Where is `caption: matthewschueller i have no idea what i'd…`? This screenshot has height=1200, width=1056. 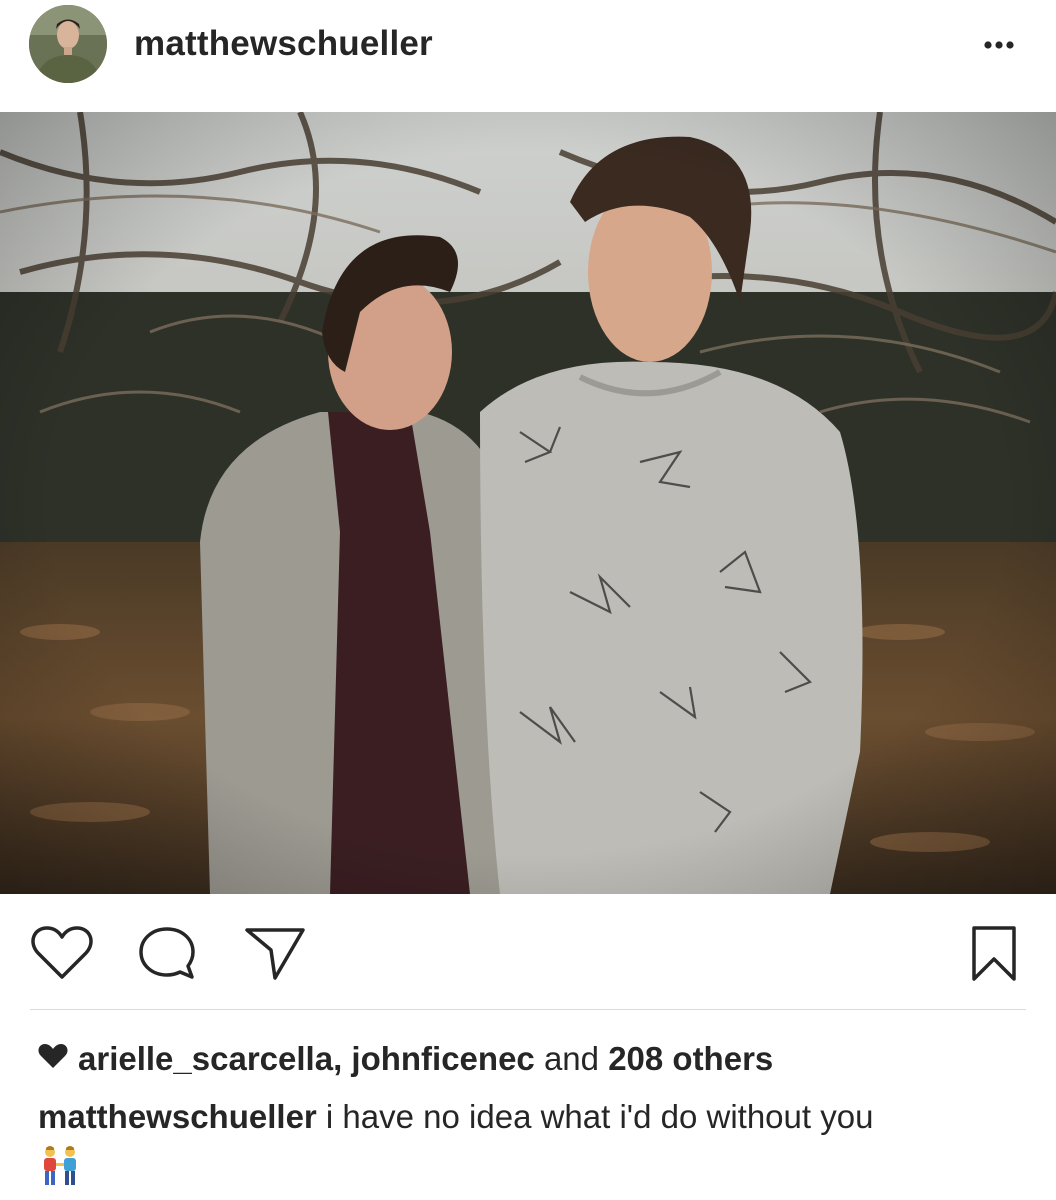
caption: matthewschueller i have no idea what i'd… is located at coordinates (533, 1146).